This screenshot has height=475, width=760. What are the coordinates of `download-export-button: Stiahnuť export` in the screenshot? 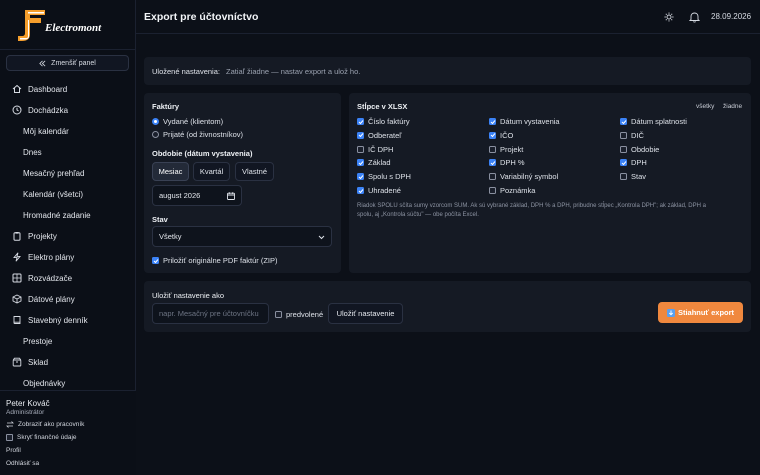 It's located at (700, 312).